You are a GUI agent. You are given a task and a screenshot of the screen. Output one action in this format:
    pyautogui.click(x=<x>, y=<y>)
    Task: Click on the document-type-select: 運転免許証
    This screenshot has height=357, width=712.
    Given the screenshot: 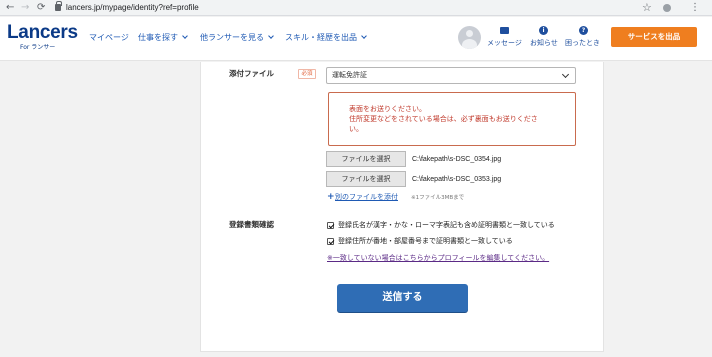 What is the action you would take?
    pyautogui.click(x=451, y=75)
    